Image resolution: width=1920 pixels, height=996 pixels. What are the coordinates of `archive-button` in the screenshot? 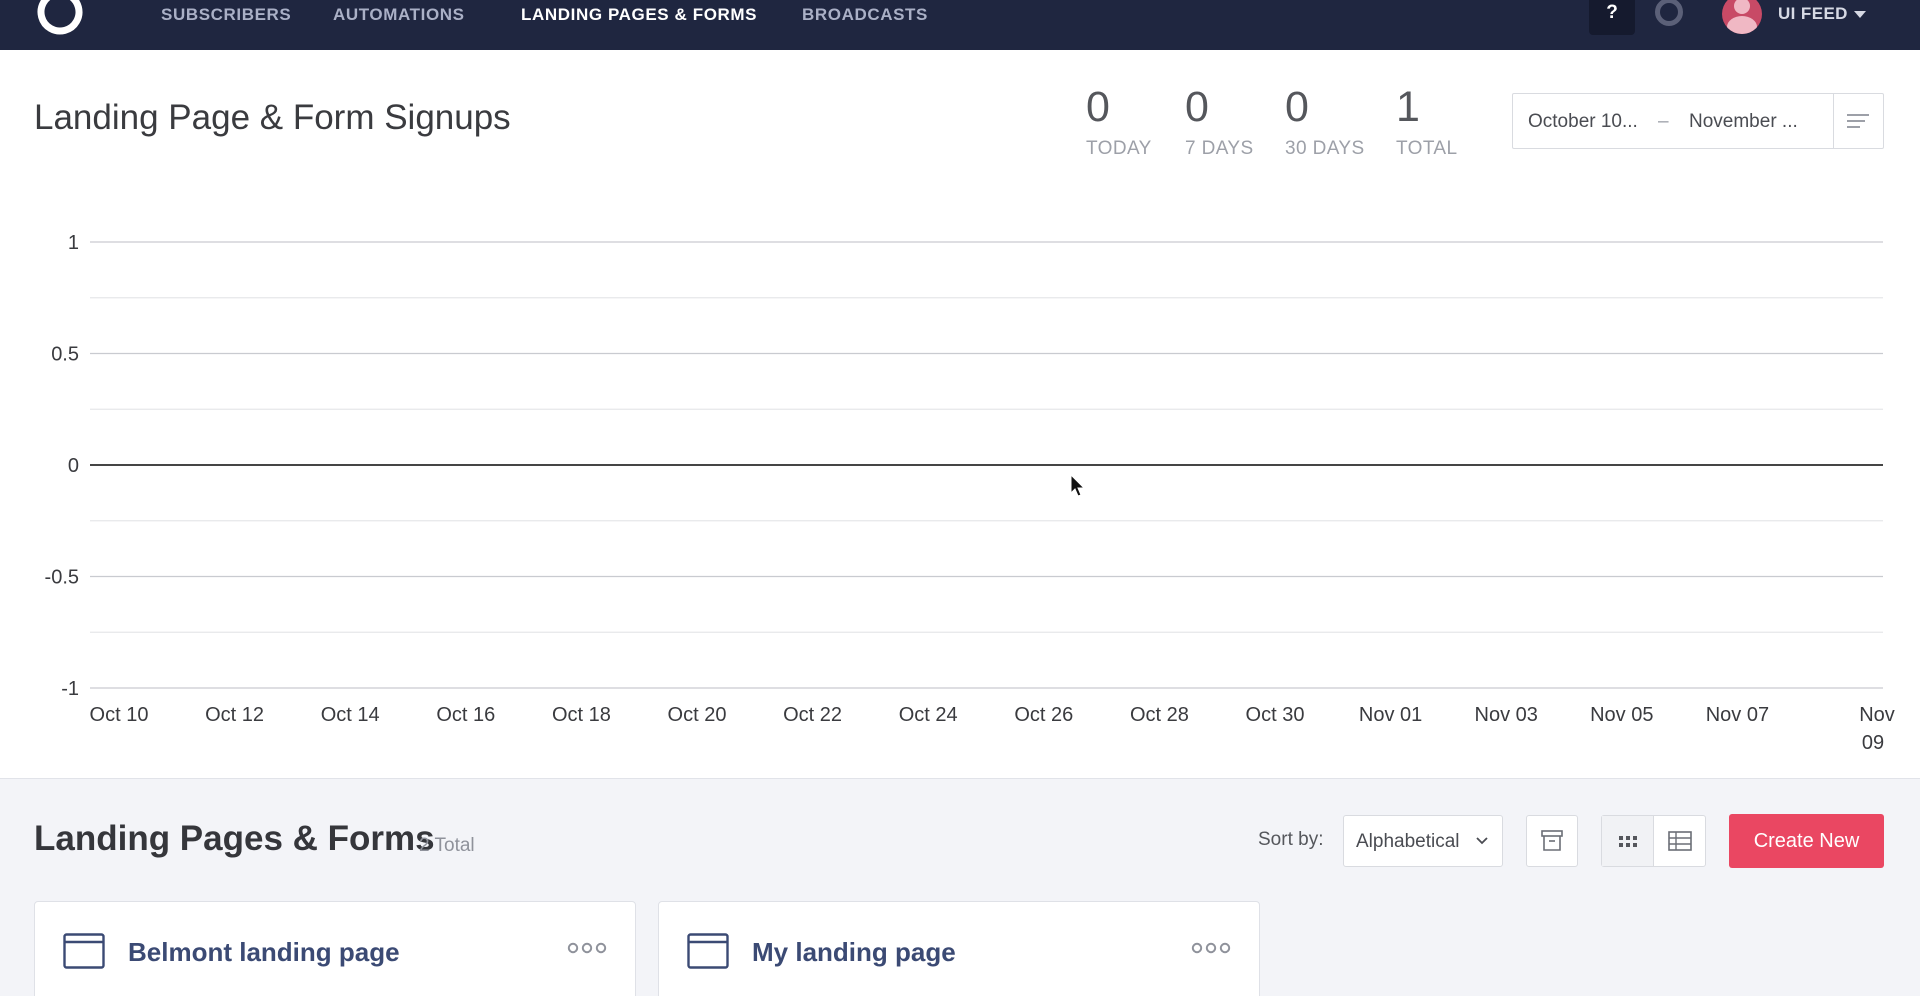 It's located at (1552, 841).